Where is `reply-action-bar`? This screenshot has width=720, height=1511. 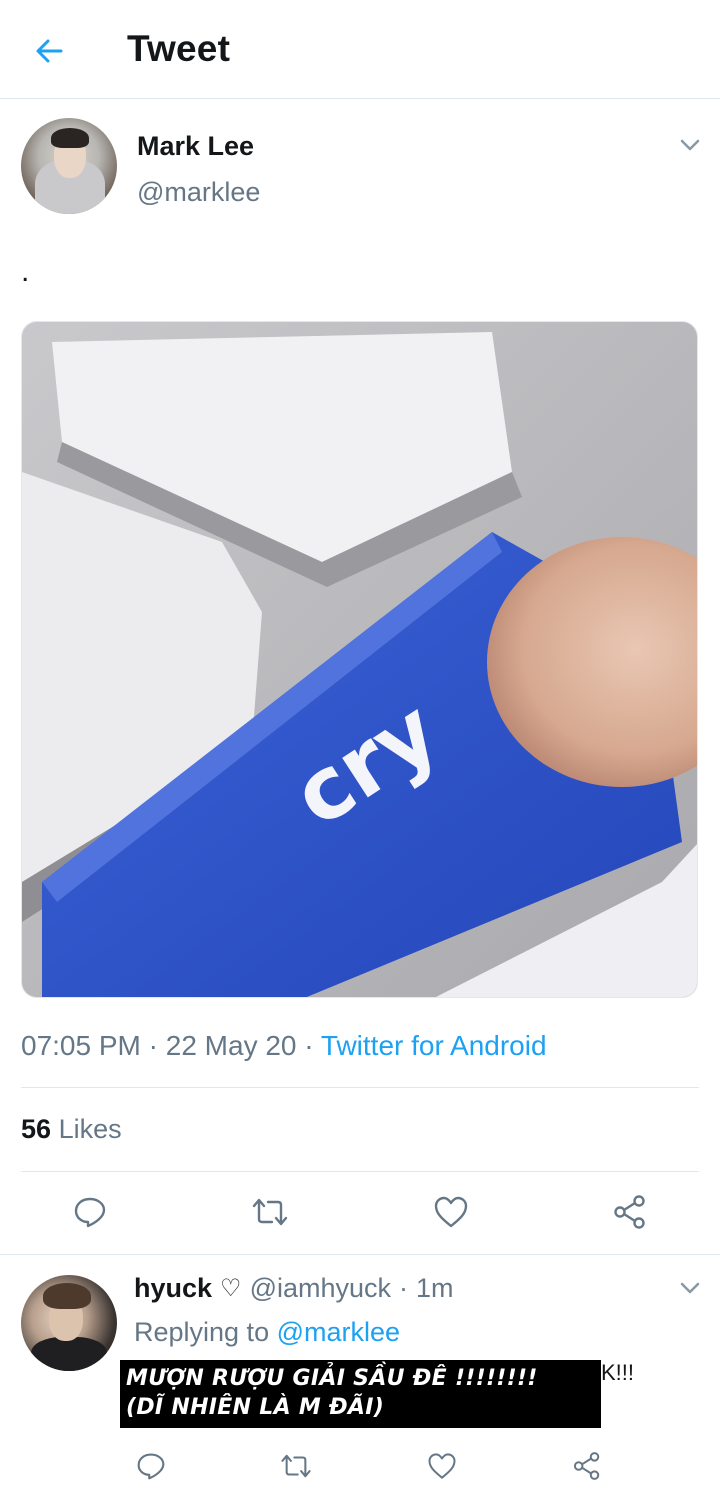 reply-action-bar is located at coordinates (360, 1470).